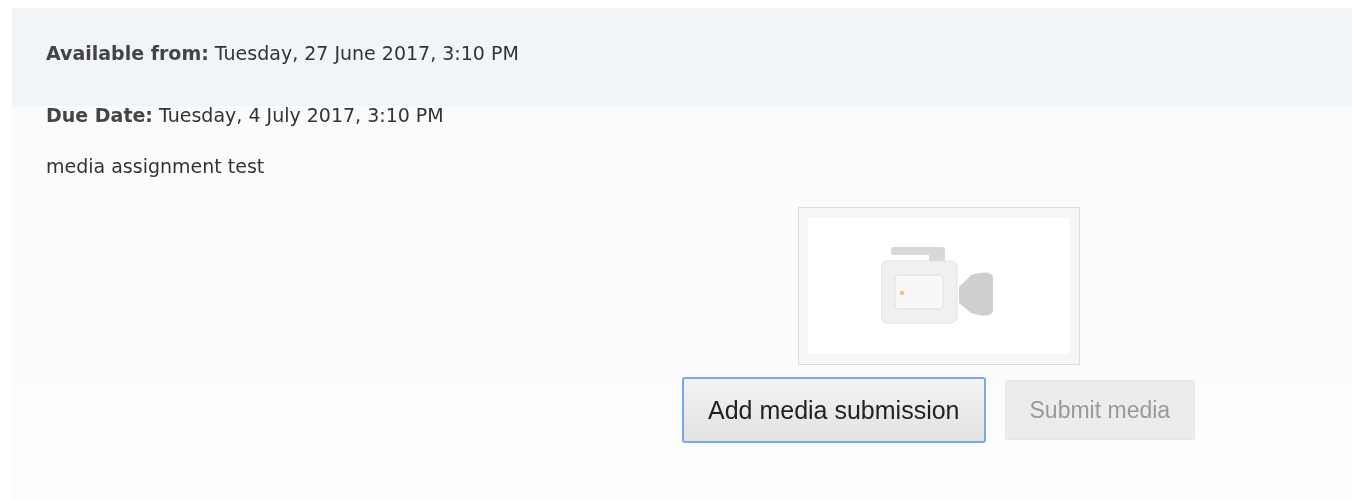 Image resolution: width=1352 pixels, height=499 pixels. I want to click on due-date-text: Due Date: Tuesday, 4 July 2017, 3:10 PM, so click(245, 115).